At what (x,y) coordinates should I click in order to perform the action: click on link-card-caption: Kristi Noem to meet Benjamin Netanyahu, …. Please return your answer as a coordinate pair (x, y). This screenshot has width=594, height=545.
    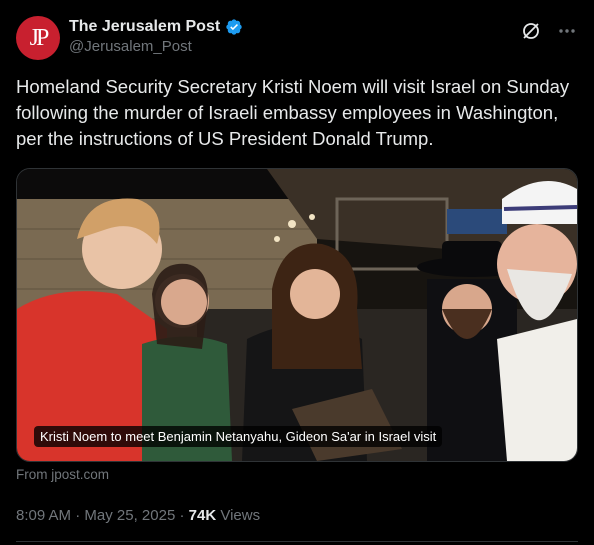
    Looking at the image, I should click on (238, 436).